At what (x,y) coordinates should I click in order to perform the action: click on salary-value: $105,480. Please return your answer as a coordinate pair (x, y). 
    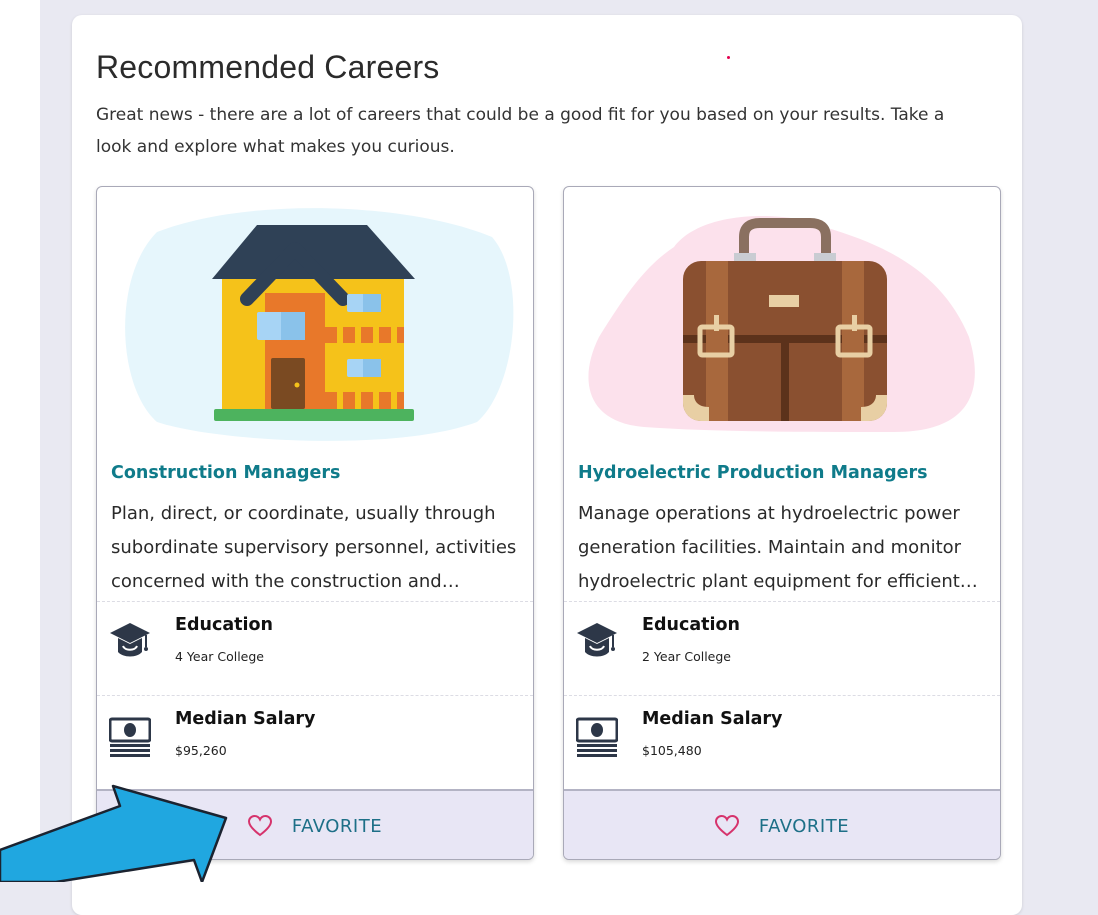
    Looking at the image, I should click on (672, 750).